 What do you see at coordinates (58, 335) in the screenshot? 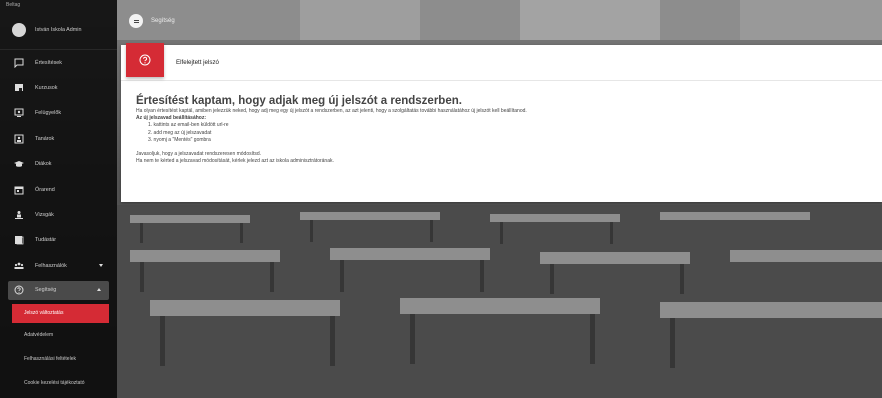
I see `sidebar-subitem-privacy: Adatvédelem` at bounding box center [58, 335].